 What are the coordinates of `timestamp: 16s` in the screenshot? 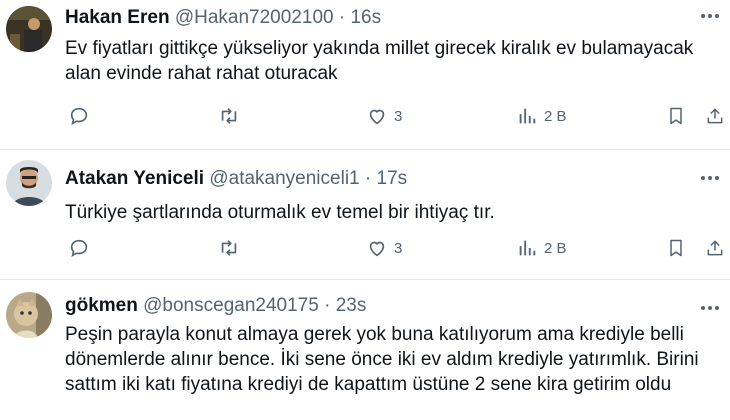 It's located at (365, 17).